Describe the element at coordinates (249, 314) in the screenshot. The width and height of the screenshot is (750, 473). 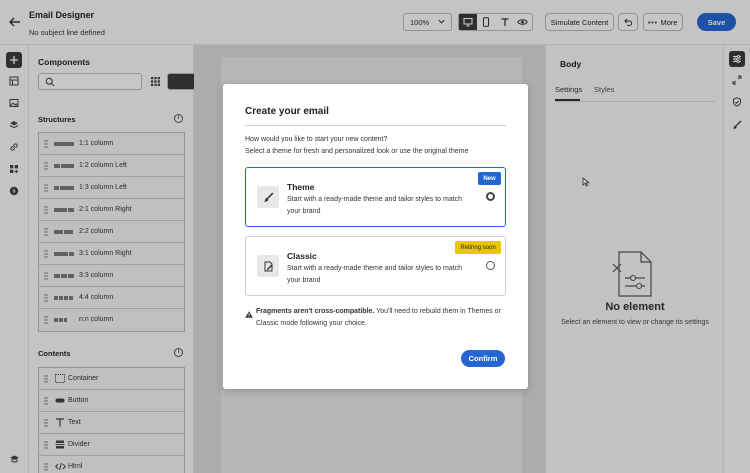
I see `alert-triangle-icon` at that location.